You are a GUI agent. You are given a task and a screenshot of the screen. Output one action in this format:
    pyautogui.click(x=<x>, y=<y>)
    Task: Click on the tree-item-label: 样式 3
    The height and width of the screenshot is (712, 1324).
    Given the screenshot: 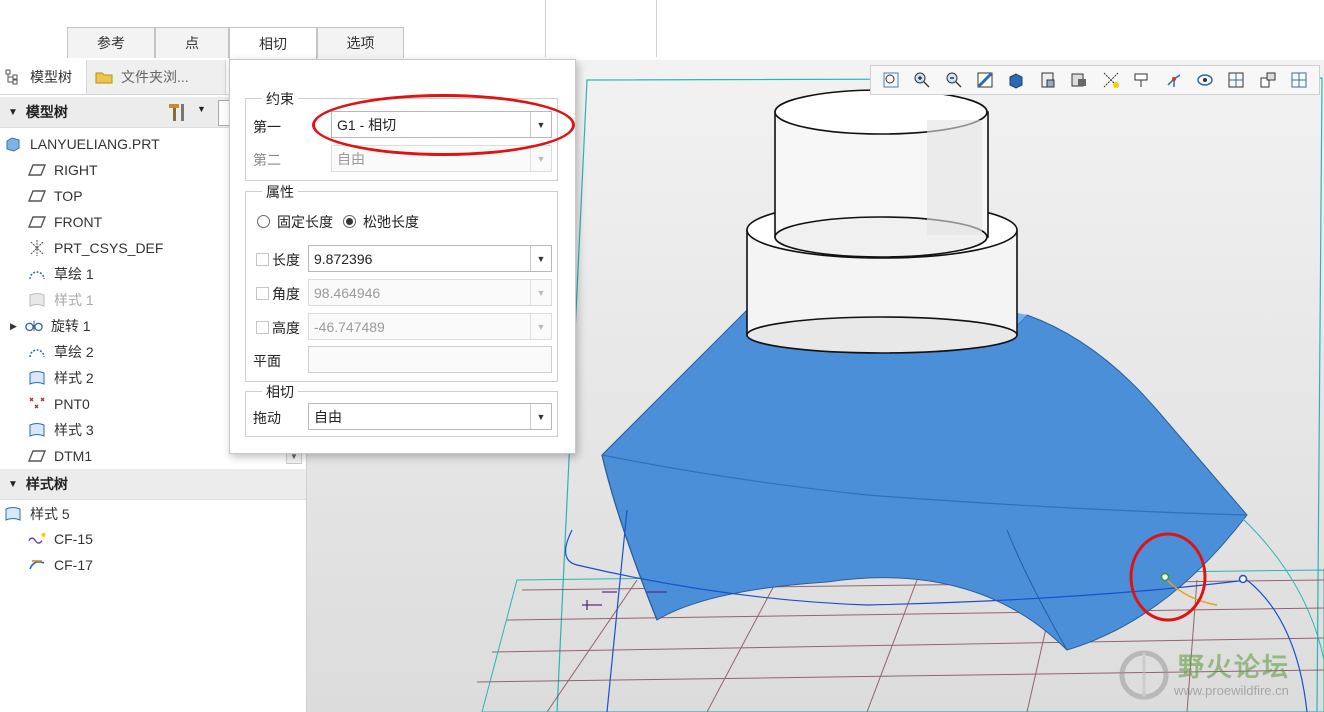 What is the action you would take?
    pyautogui.click(x=74, y=430)
    